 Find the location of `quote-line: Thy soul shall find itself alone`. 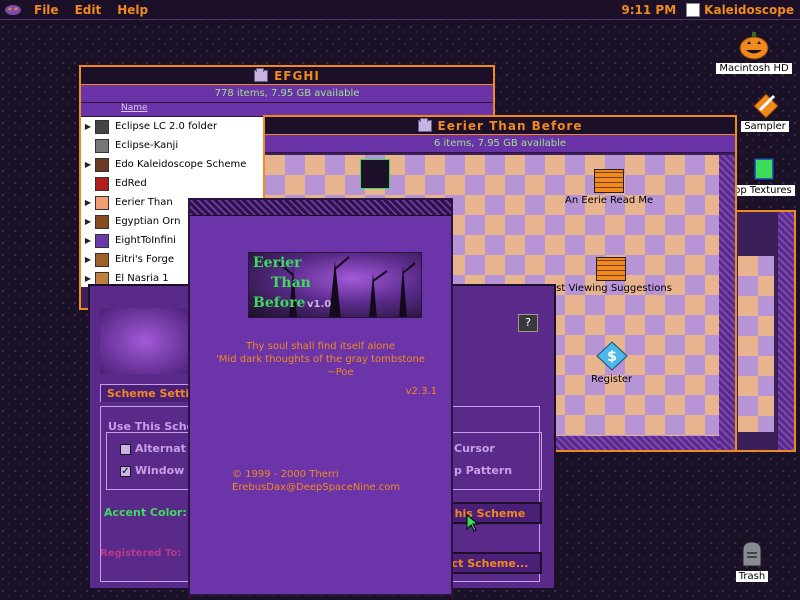

quote-line: Thy soul shall find itself alone is located at coordinates (320, 346).